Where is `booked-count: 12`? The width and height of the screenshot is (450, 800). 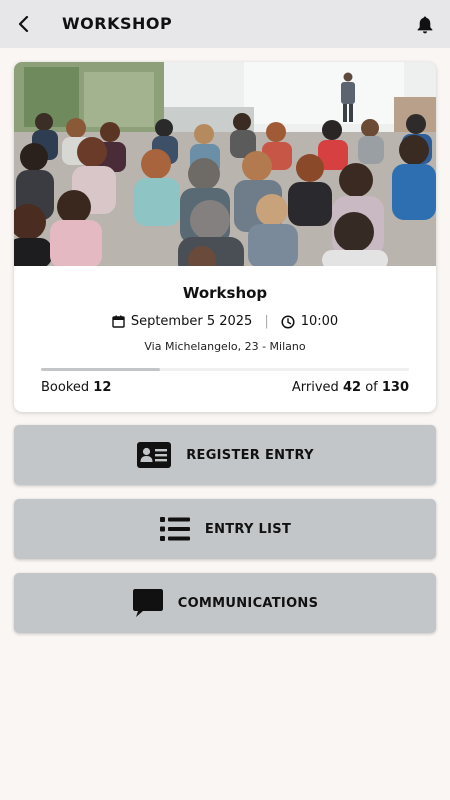
booked-count: 12 is located at coordinates (102, 387).